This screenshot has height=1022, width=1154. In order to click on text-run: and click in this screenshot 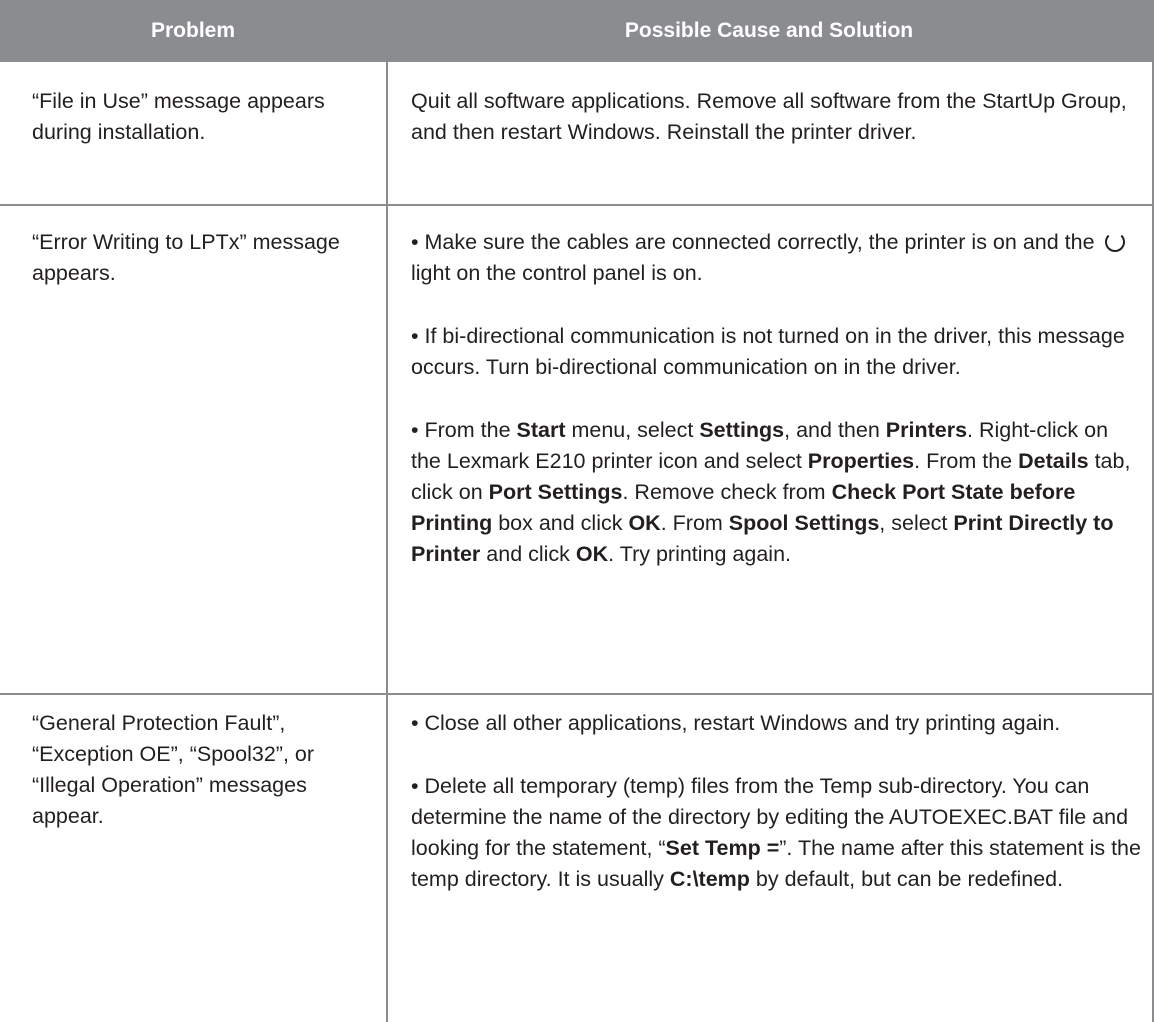, I will do `click(528, 554)`.